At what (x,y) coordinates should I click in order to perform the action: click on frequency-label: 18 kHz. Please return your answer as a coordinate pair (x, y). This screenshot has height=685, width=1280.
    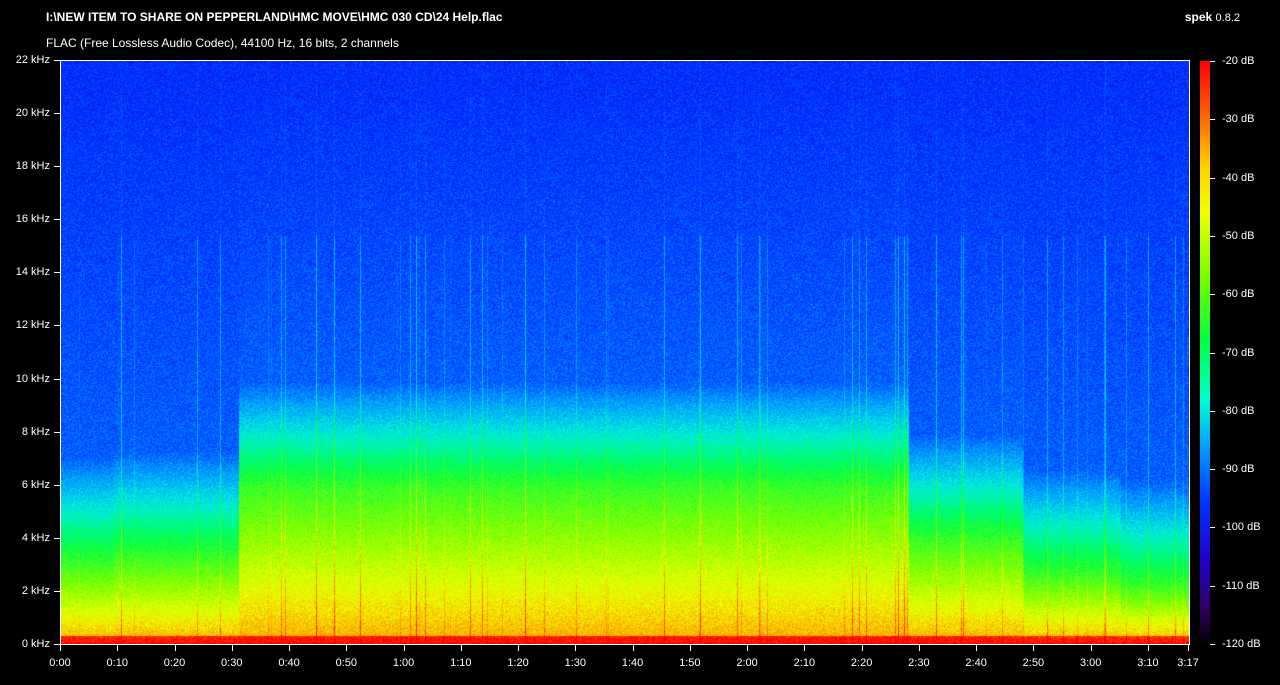
    Looking at the image, I should click on (32, 166).